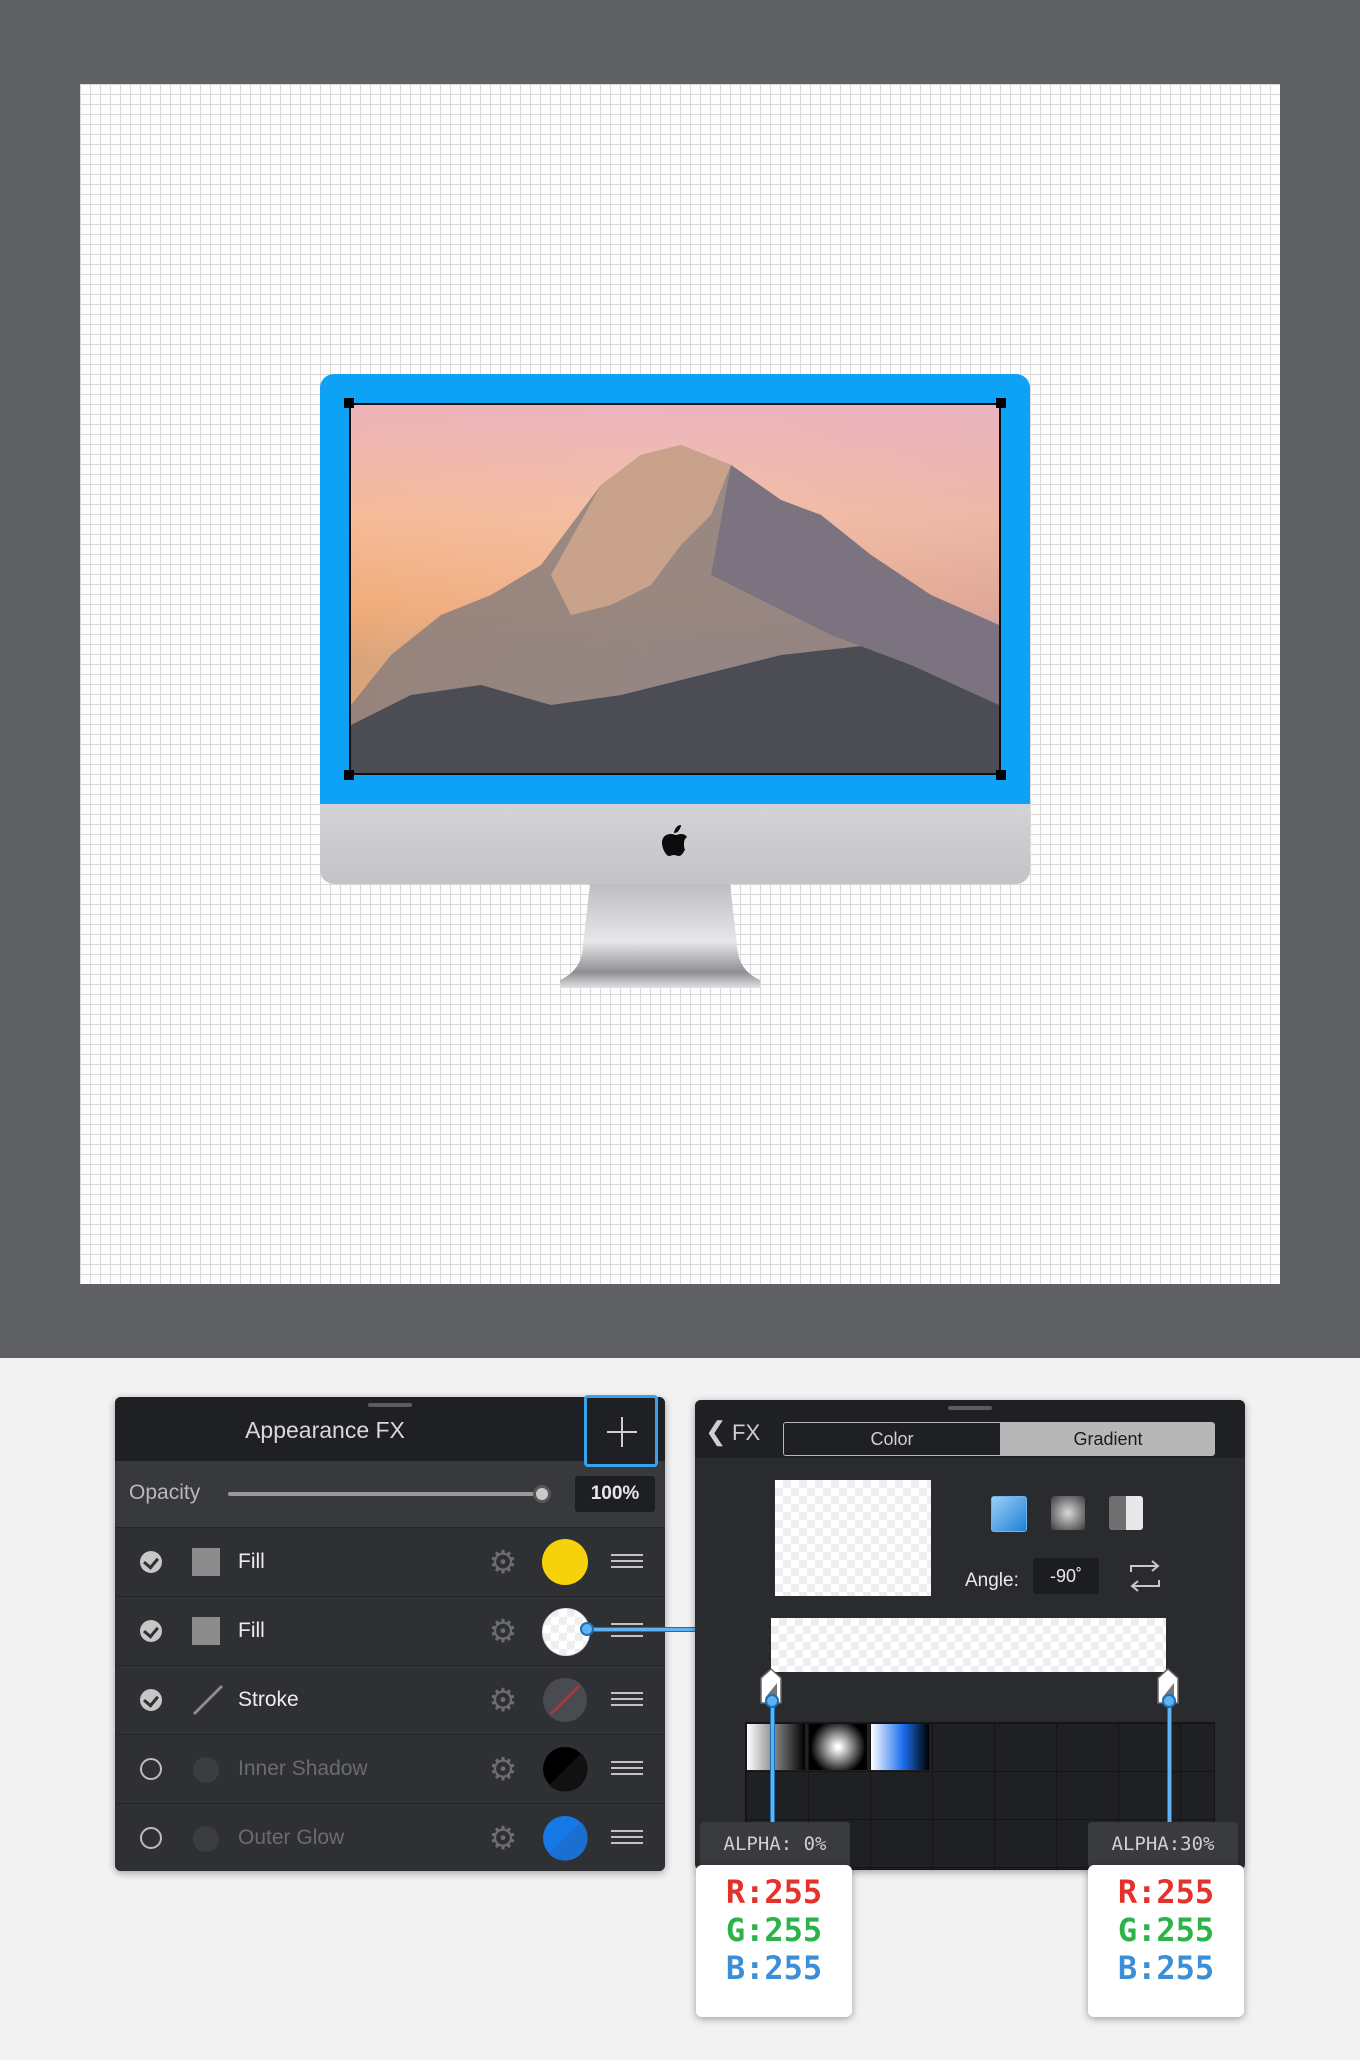  I want to click on effect-row-inner-shadow: Inner Shadow ⚙, so click(390, 1768).